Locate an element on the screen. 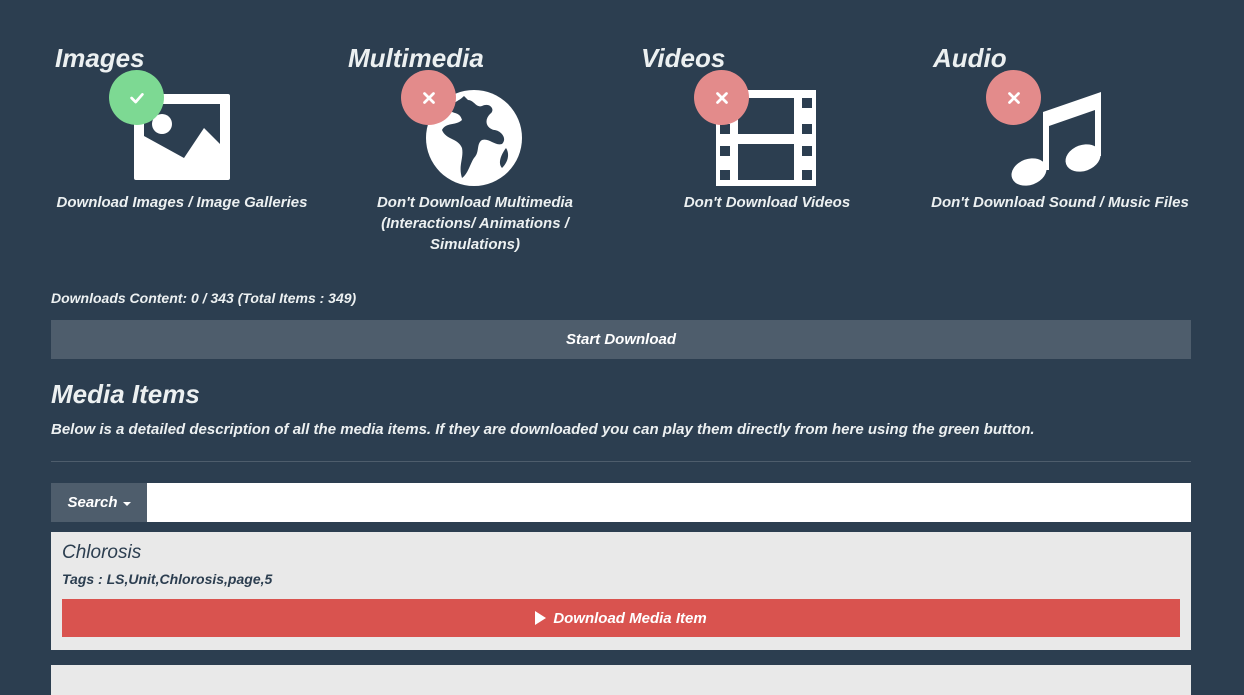 The width and height of the screenshot is (1244, 695). search-bar: Search is located at coordinates (621, 502).